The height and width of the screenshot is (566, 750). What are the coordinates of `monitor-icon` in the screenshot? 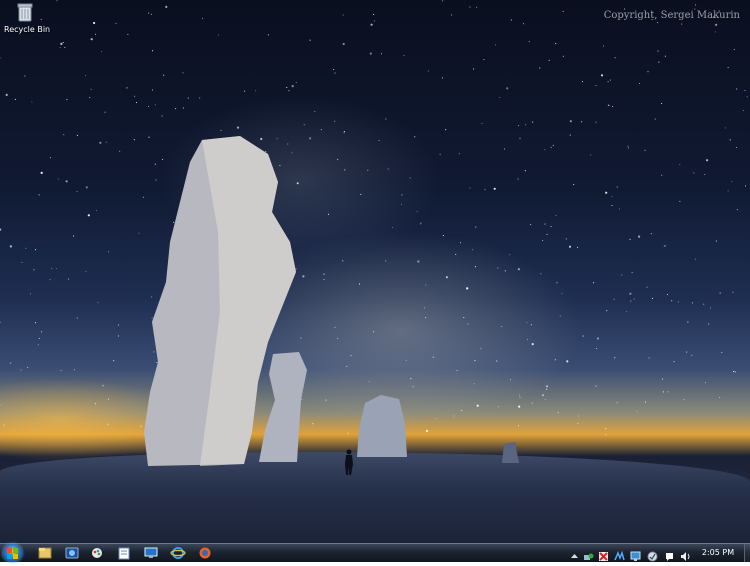 It's located at (635, 554).